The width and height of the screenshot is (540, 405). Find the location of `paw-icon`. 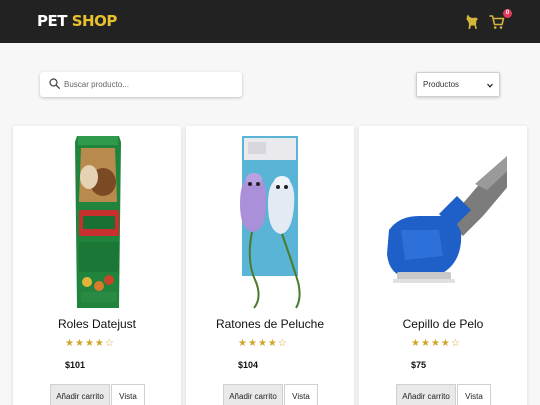

paw-icon is located at coordinates (472, 22).